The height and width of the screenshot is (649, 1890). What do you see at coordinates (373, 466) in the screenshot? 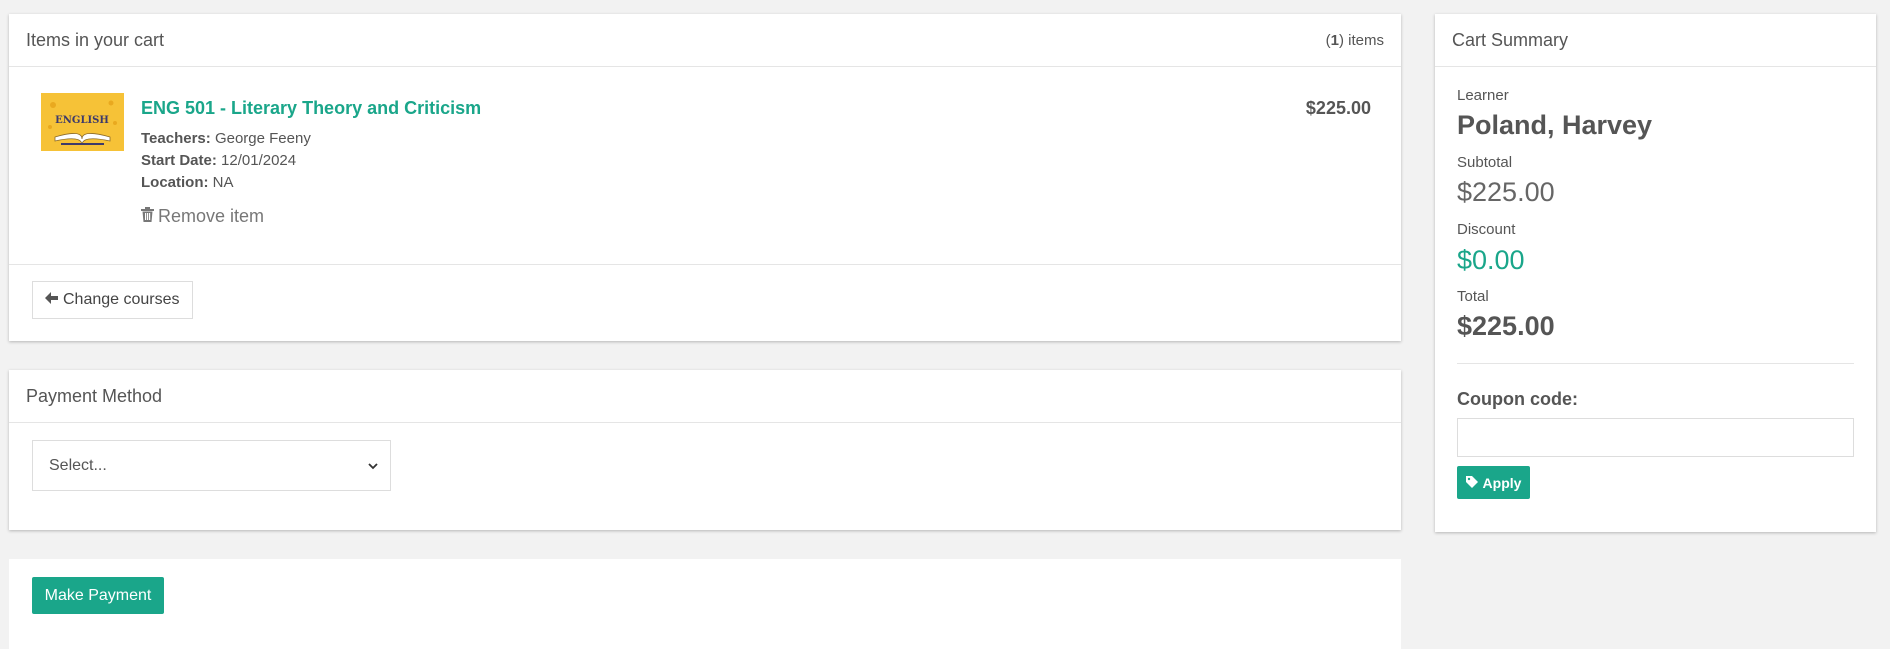
I see `chevron-down-icon` at bounding box center [373, 466].